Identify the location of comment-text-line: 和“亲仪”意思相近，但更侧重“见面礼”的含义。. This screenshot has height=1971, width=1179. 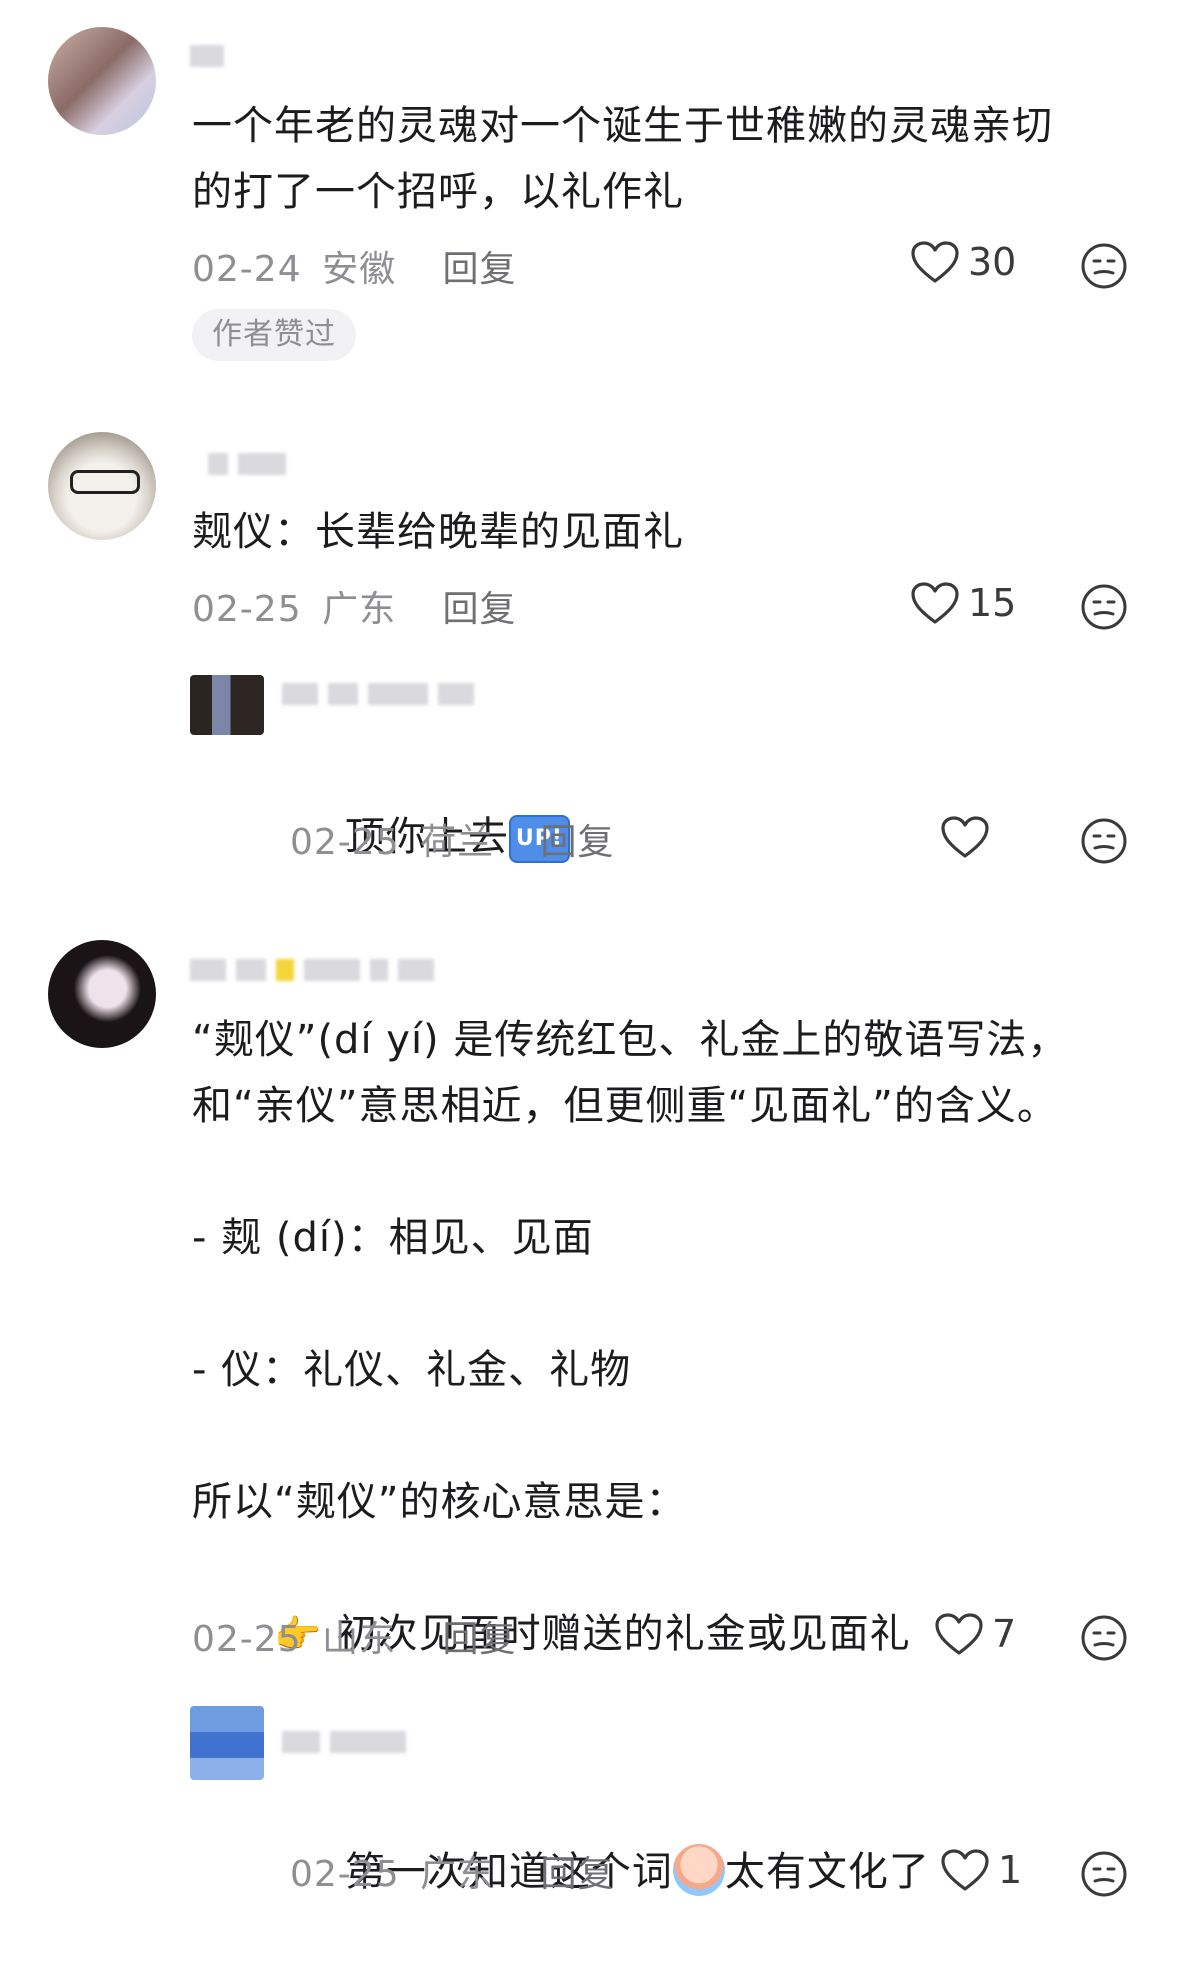
(625, 1106).